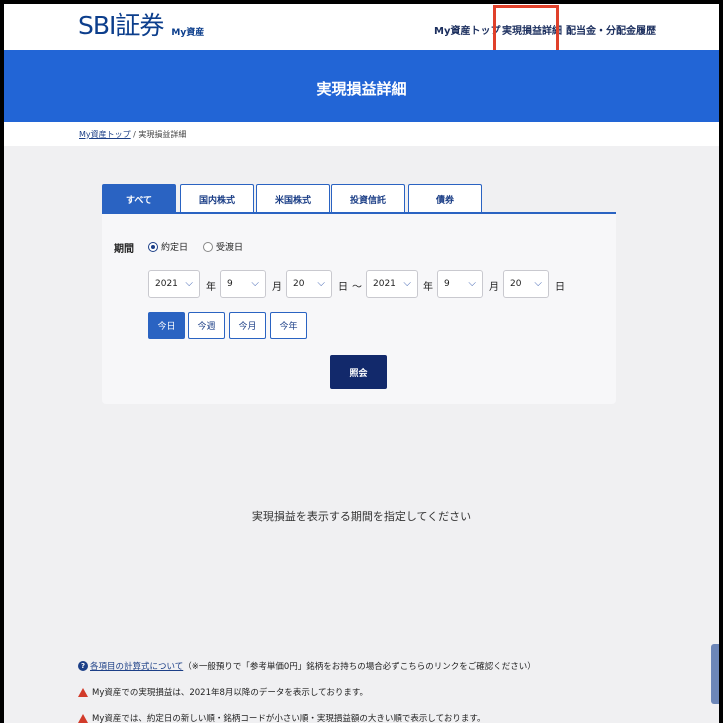  I want to click on logo-my-assets: My資産, so click(188, 33).